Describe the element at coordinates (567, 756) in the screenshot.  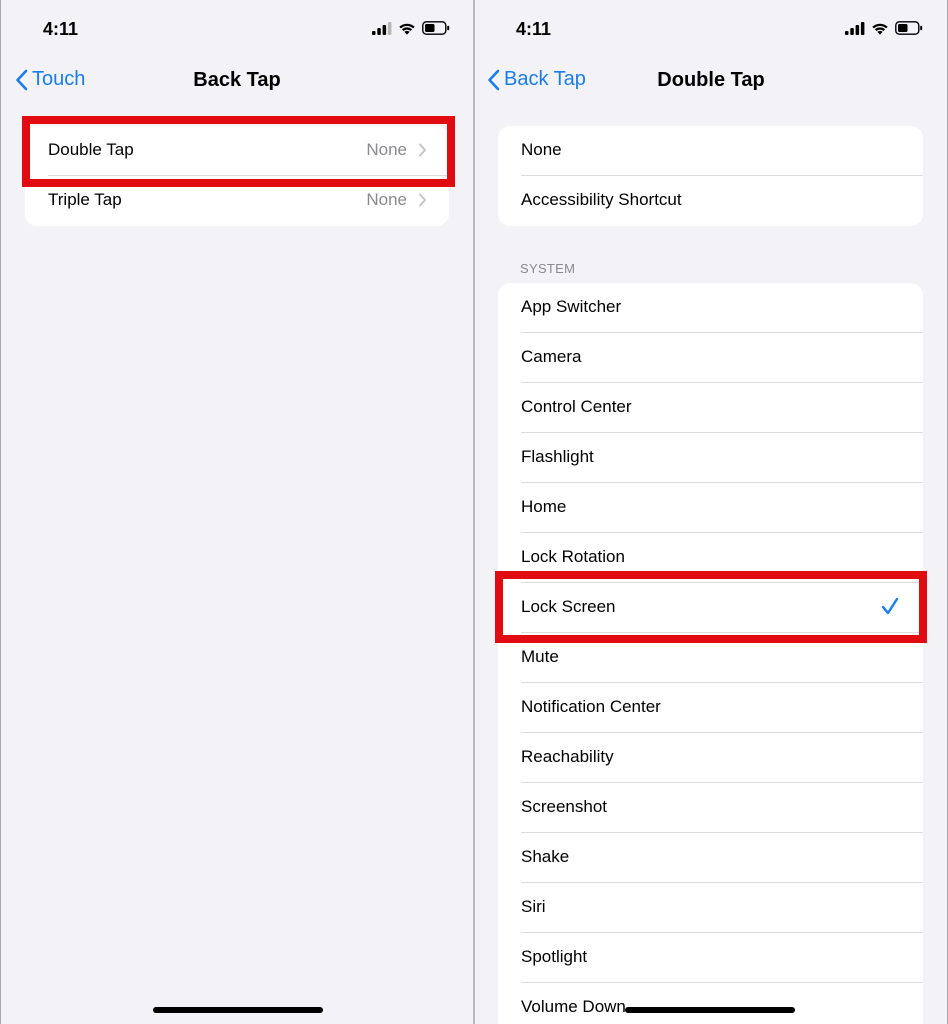
I see `row-label: Reachability` at that location.